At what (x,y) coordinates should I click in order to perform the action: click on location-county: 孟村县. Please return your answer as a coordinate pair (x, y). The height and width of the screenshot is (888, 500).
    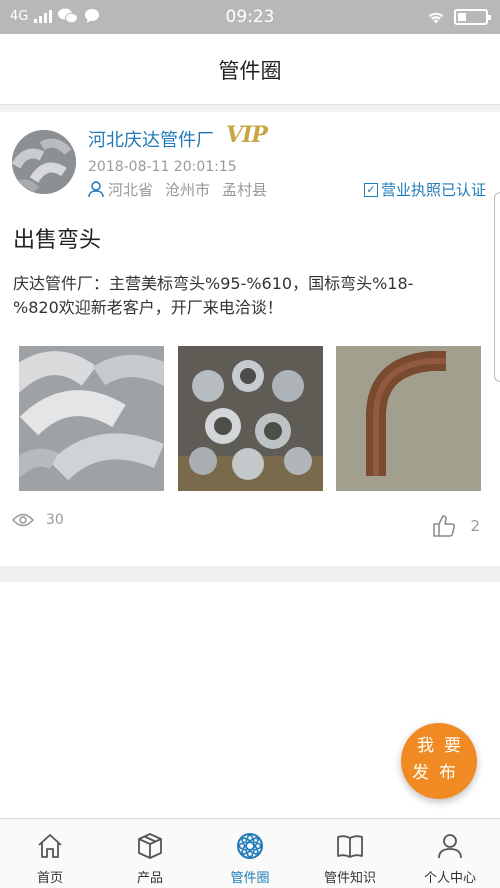
    Looking at the image, I should click on (245, 190).